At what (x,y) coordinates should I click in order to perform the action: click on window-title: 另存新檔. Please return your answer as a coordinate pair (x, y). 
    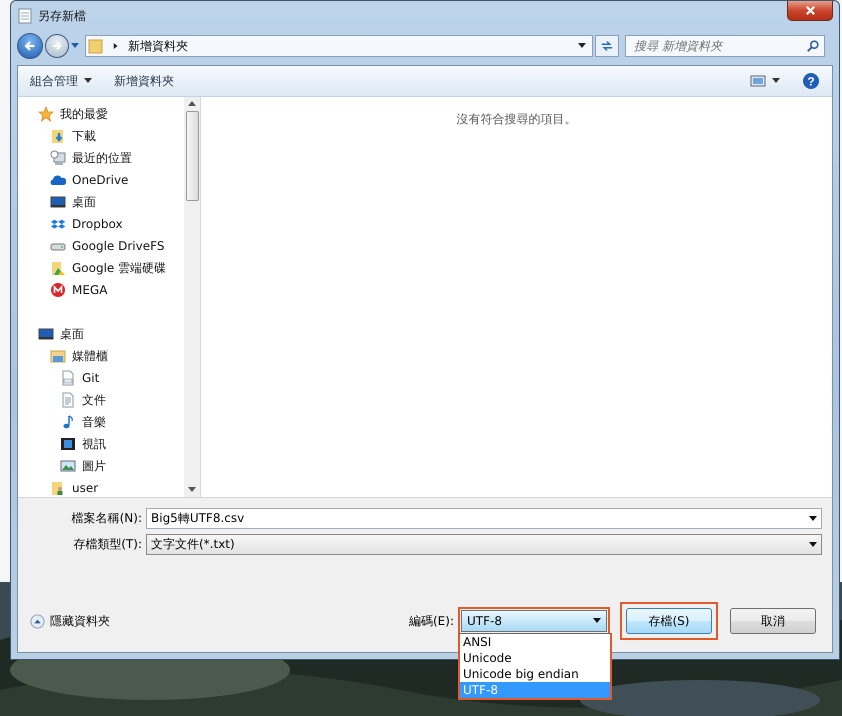
    Looking at the image, I should click on (62, 16).